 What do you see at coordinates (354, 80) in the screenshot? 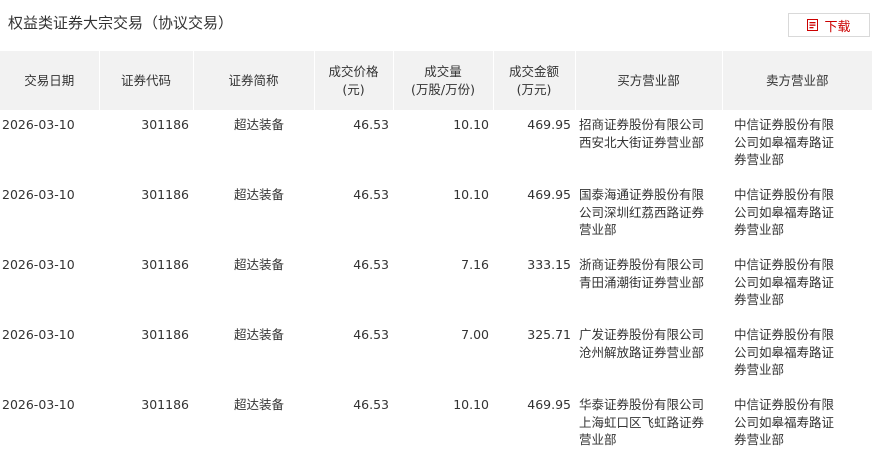
I see `col-header-price: 成交价格 (元)` at bounding box center [354, 80].